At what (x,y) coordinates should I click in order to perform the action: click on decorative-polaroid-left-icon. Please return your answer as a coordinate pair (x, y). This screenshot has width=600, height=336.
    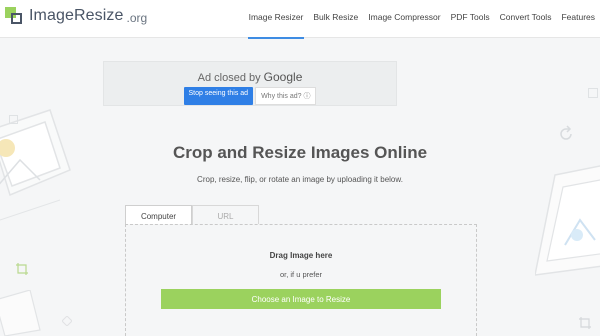
    Looking at the image, I should click on (20, 313).